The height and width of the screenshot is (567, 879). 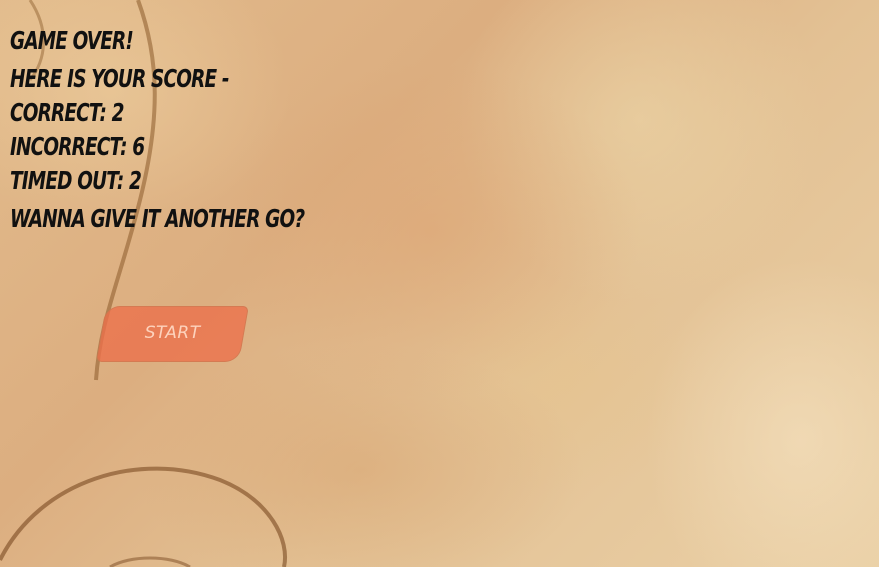 What do you see at coordinates (77, 146) in the screenshot?
I see `incorrect-count: INCORRECT: 6` at bounding box center [77, 146].